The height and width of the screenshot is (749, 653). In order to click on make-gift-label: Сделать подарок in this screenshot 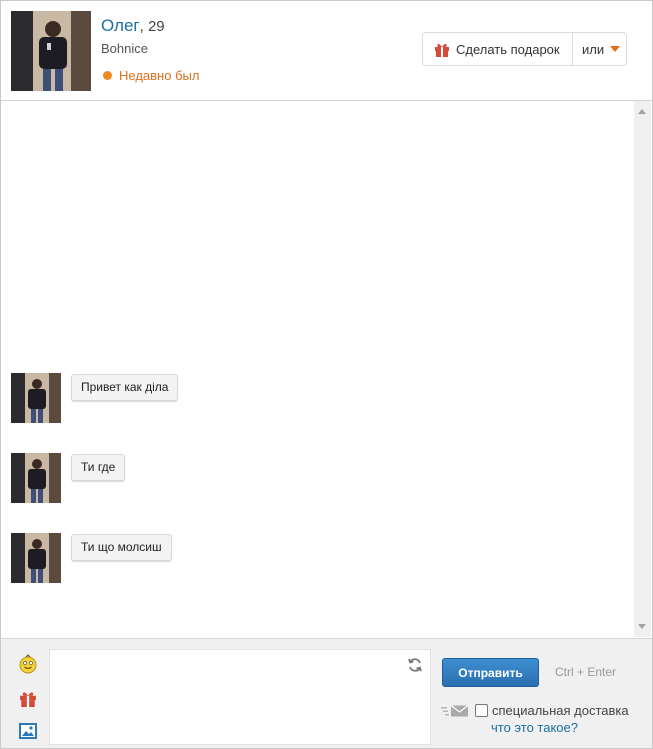, I will do `click(508, 49)`.